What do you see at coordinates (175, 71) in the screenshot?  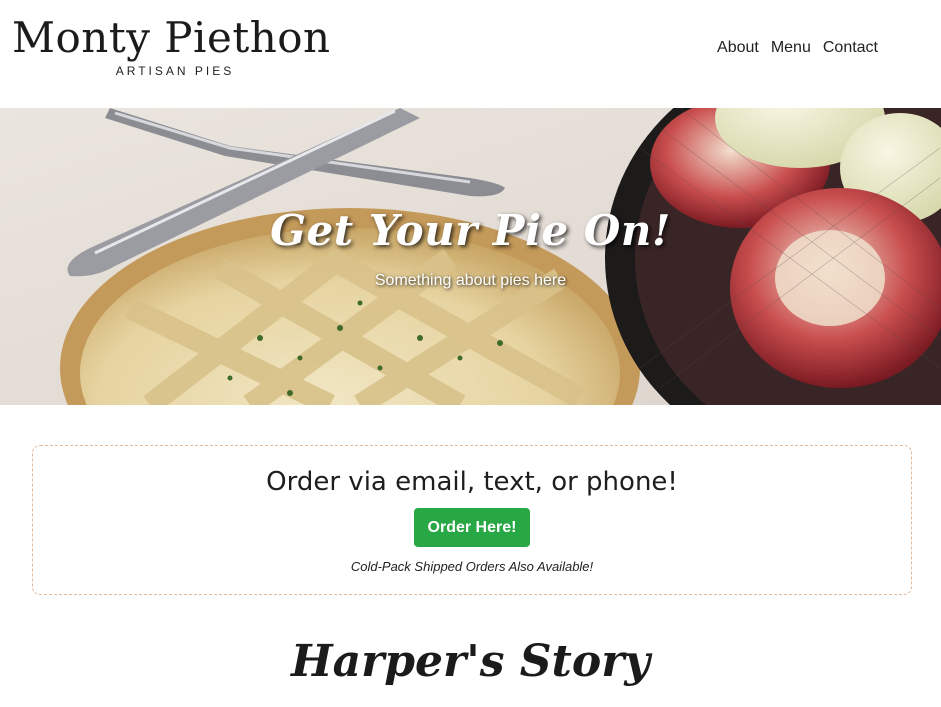 I see `brand-tagline: ARTISAN PIES` at bounding box center [175, 71].